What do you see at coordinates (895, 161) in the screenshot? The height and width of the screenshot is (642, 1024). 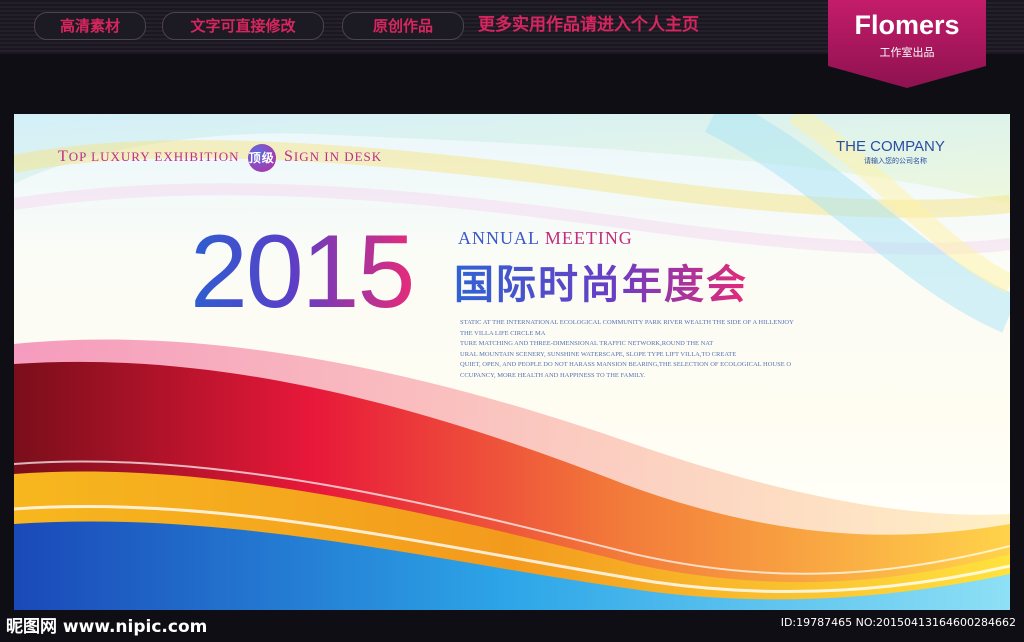 I see `company-subtitle: 请输入您的公司名称` at bounding box center [895, 161].